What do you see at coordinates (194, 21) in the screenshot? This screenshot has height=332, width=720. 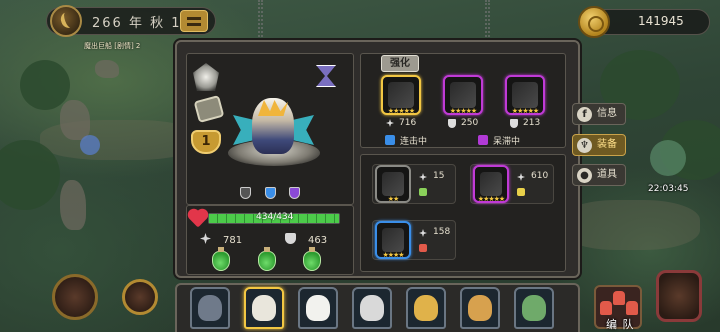 I see `menu-button` at bounding box center [194, 21].